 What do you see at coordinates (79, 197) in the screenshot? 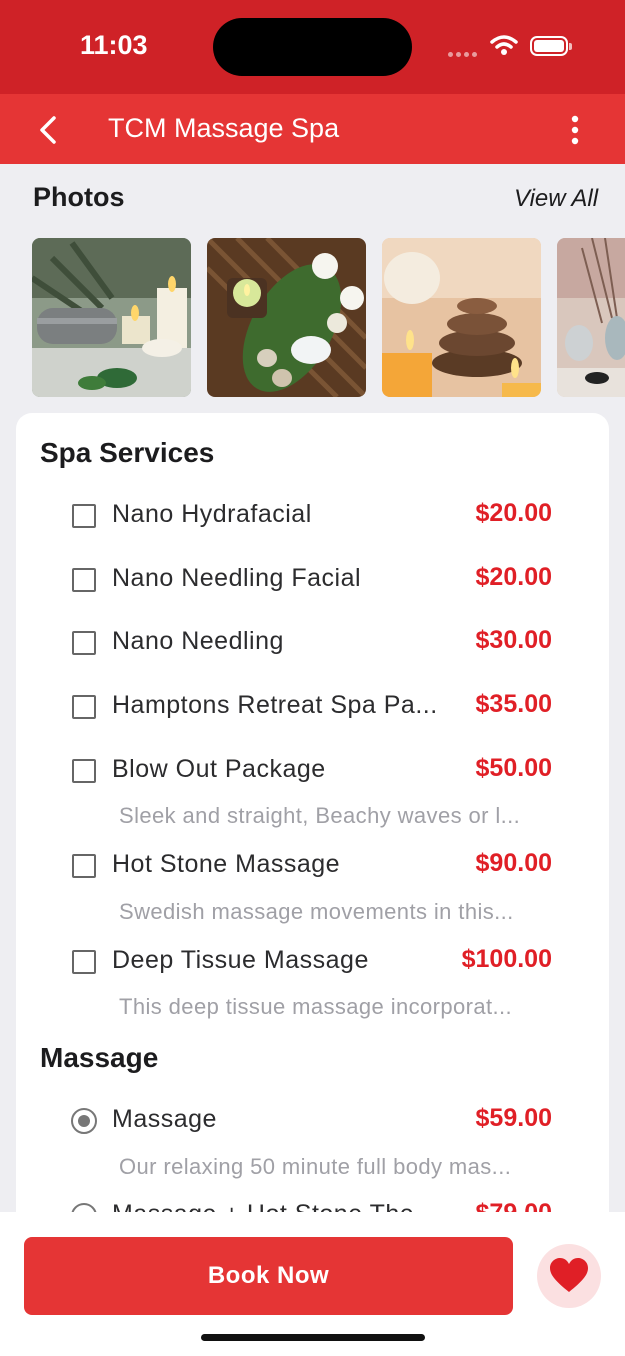
I see `photos-section-title: Photos` at bounding box center [79, 197].